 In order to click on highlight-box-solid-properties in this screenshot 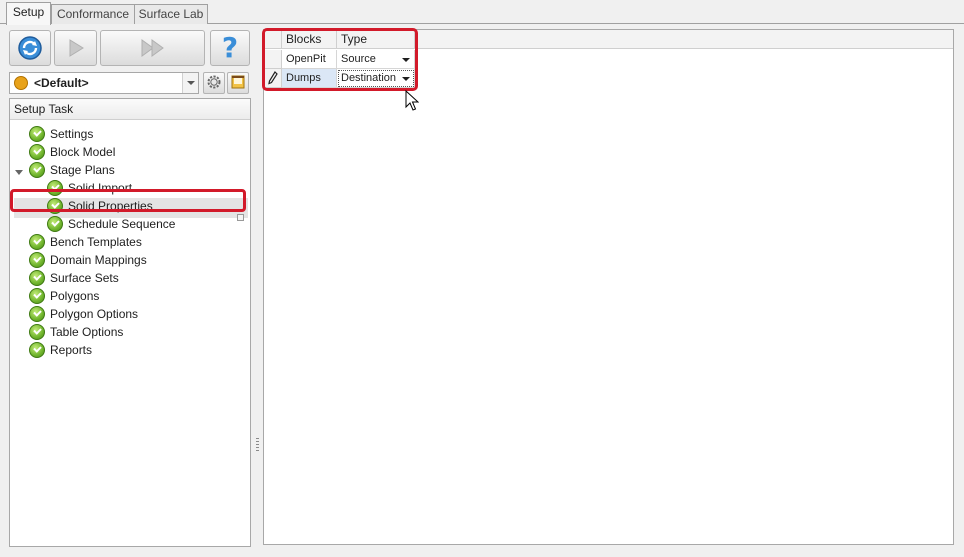, I will do `click(128, 200)`.